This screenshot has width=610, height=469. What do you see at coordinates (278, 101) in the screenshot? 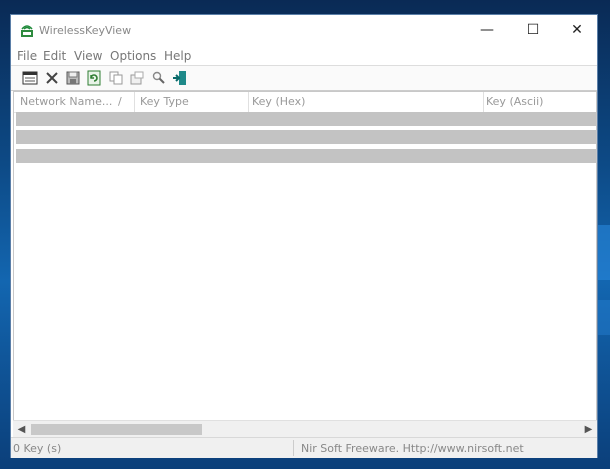
I see `column-key-hex: Key (Hex)` at bounding box center [278, 101].